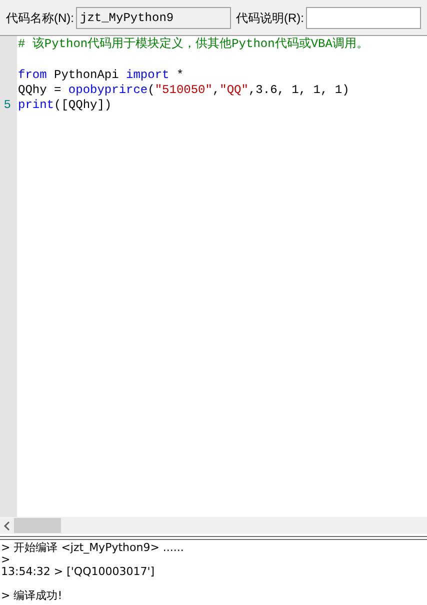  What do you see at coordinates (213, 525) in the screenshot?
I see `horizontal-scrollbar` at bounding box center [213, 525].